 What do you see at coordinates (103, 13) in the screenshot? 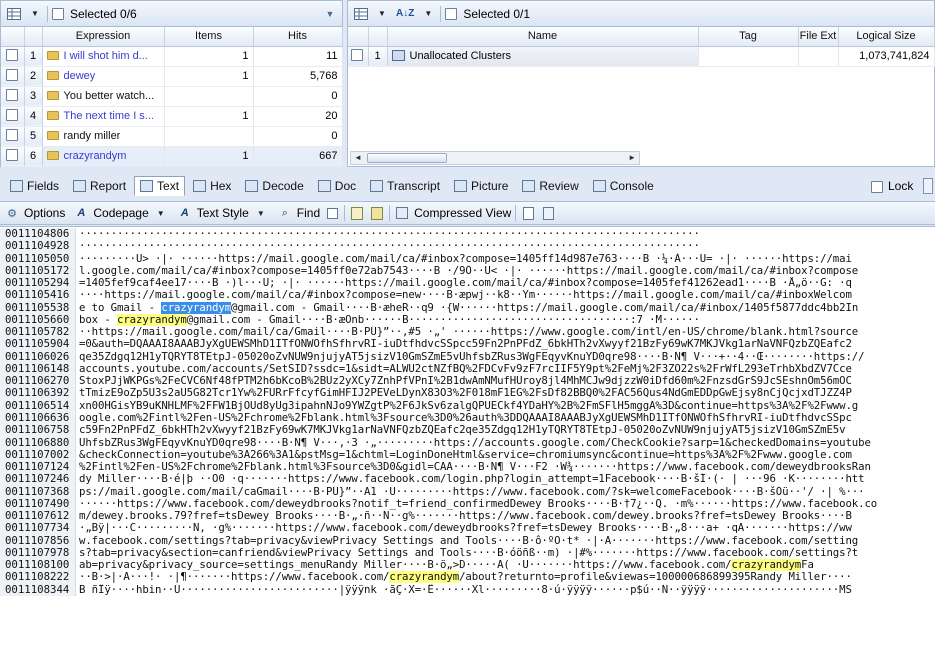
I see `selected-count: Selected 0/6` at bounding box center [103, 13].